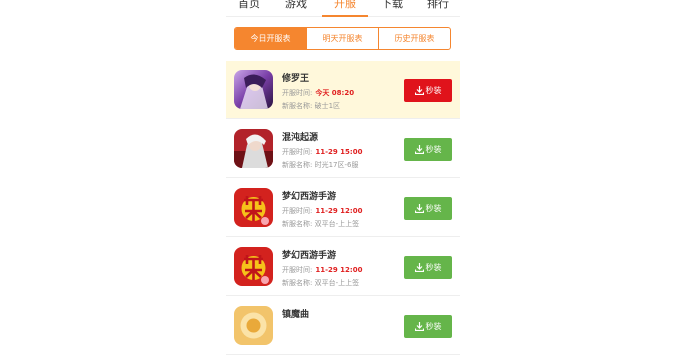 Image resolution: width=687 pixels, height=355 pixels. What do you see at coordinates (296, 79) in the screenshot?
I see `game-name: 修罗王` at bounding box center [296, 79].